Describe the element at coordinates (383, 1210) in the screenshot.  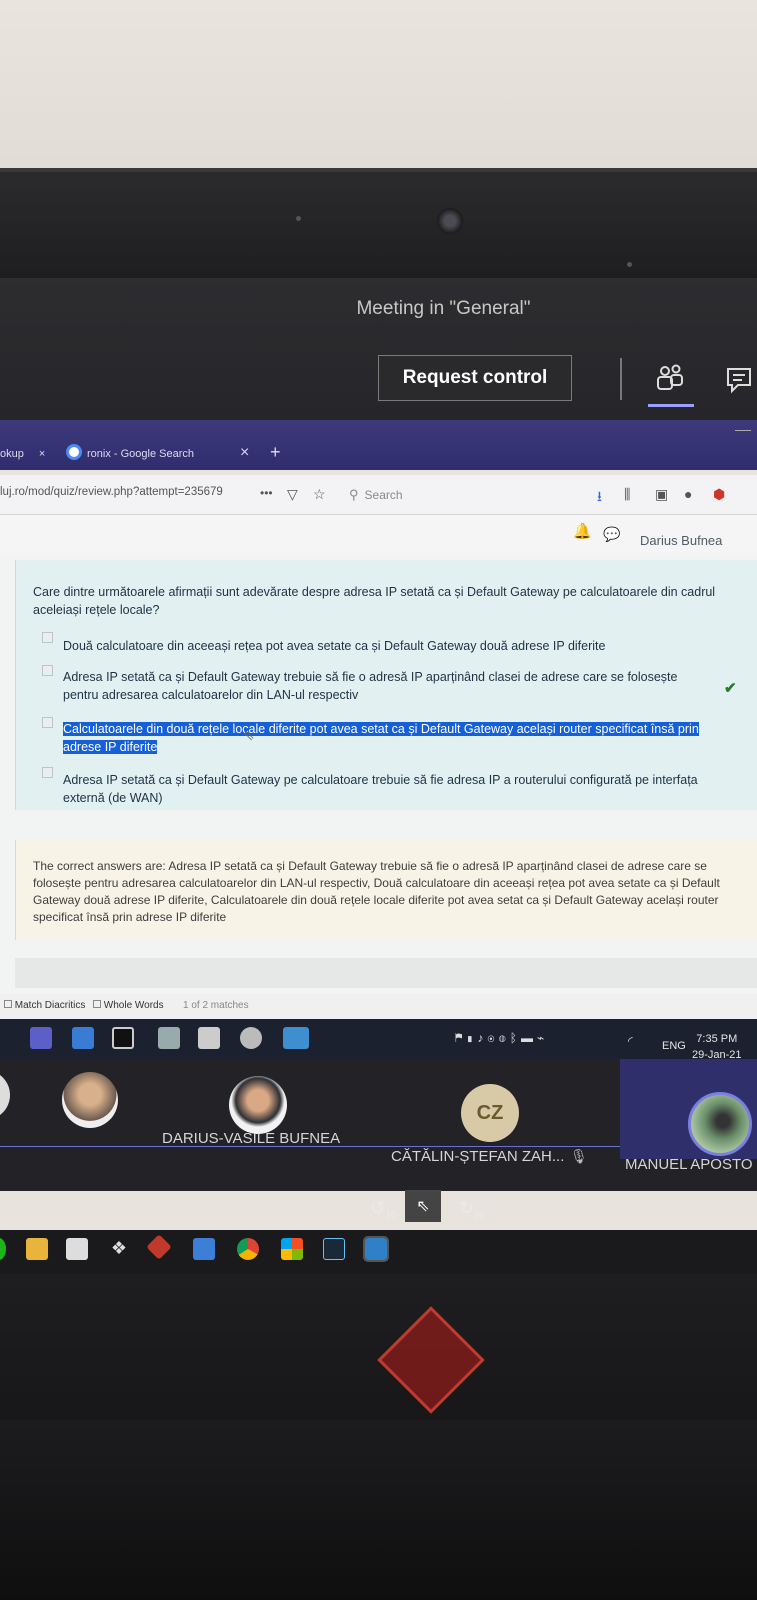
I see `rewind-10-button: ↺10` at that location.